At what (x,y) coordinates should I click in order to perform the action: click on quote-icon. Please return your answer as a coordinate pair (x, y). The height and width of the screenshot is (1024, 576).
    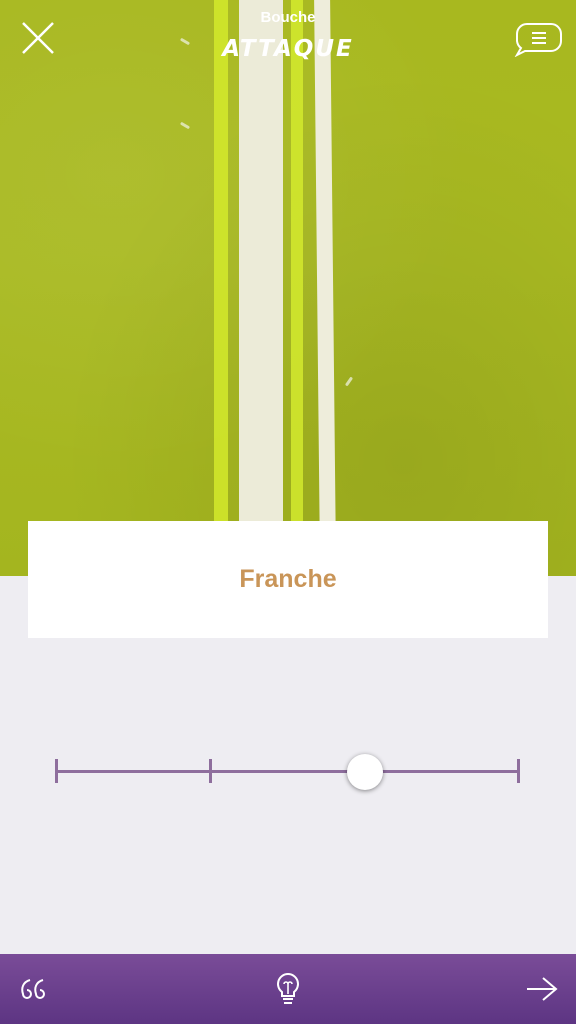
    Looking at the image, I should click on (33, 989).